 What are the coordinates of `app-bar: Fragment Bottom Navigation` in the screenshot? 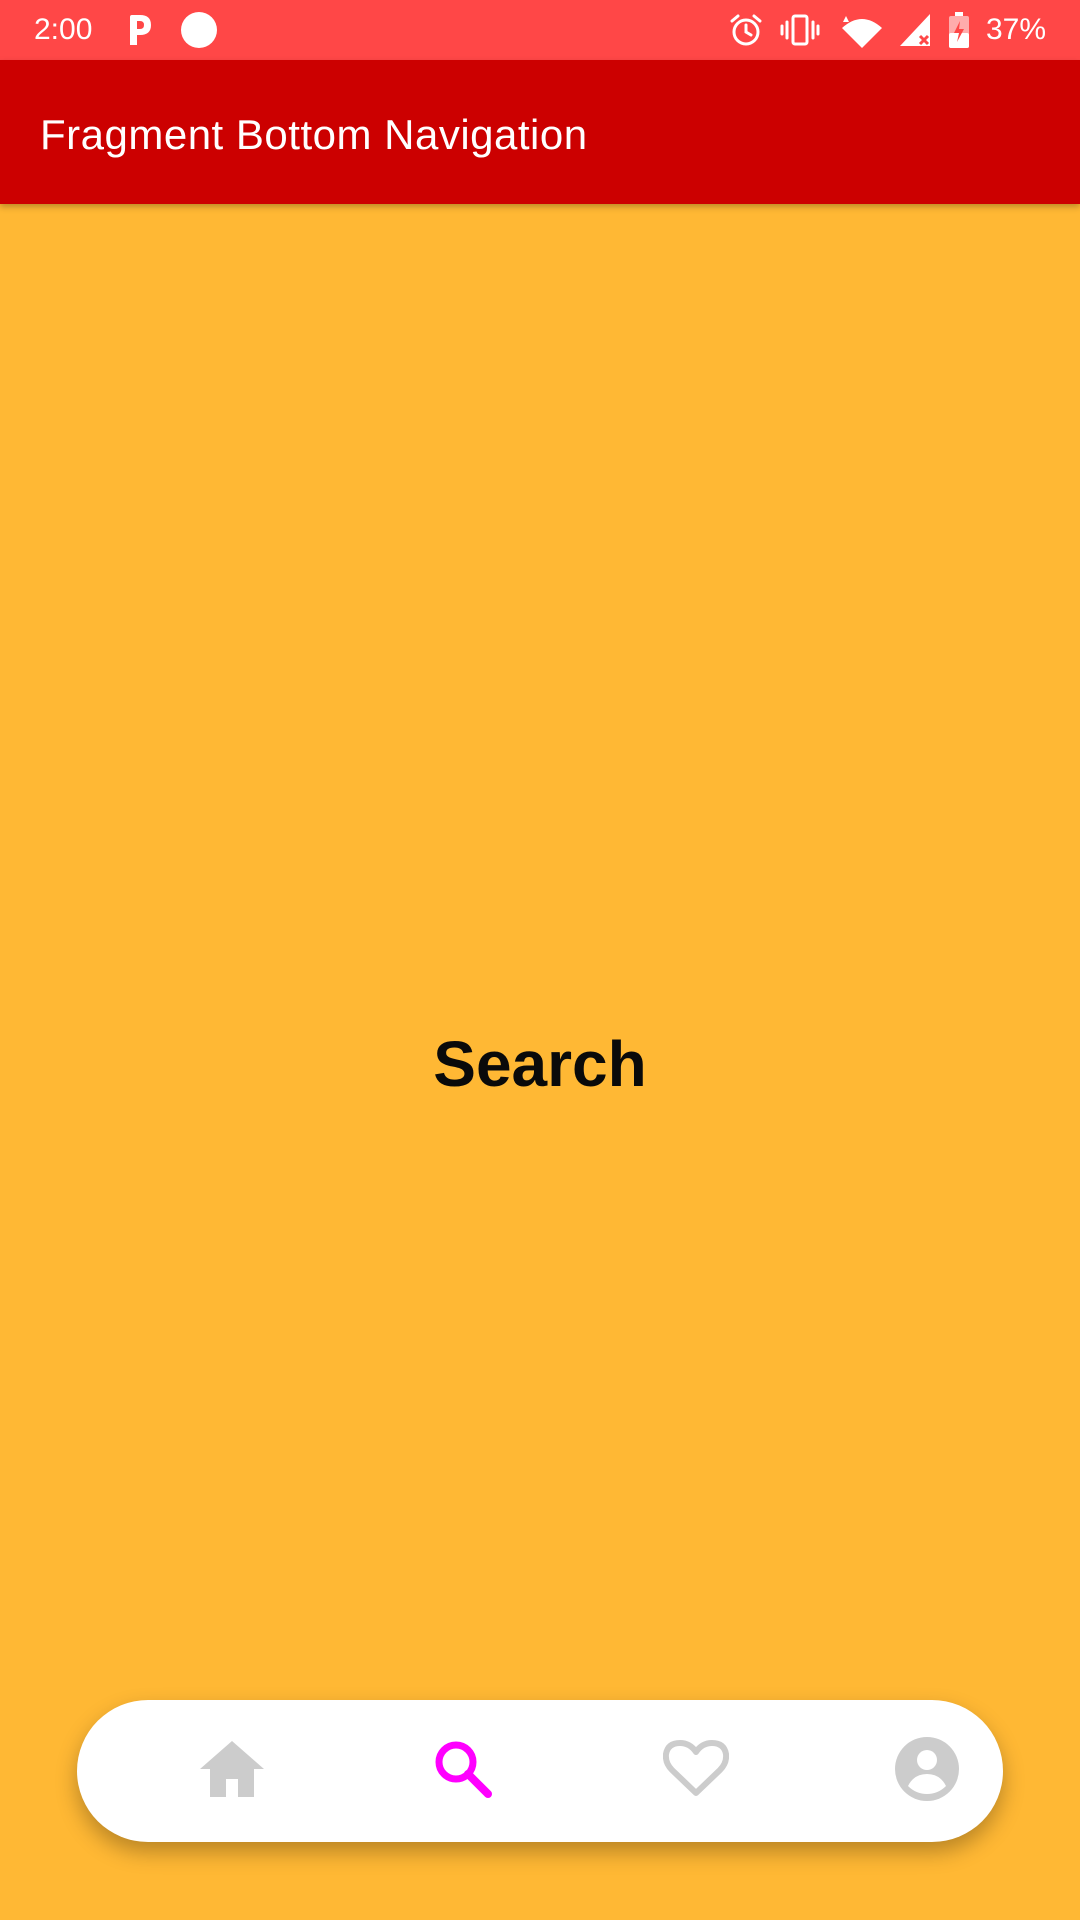 It's located at (540, 132).